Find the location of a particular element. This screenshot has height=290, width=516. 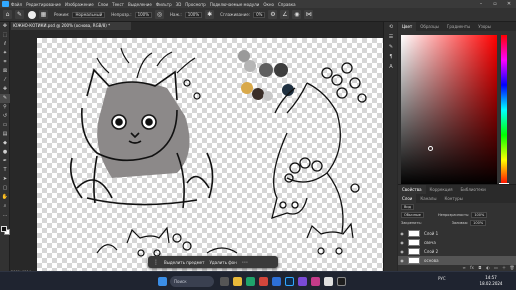

home-icon: ⌂ is located at coordinates (7, 14).